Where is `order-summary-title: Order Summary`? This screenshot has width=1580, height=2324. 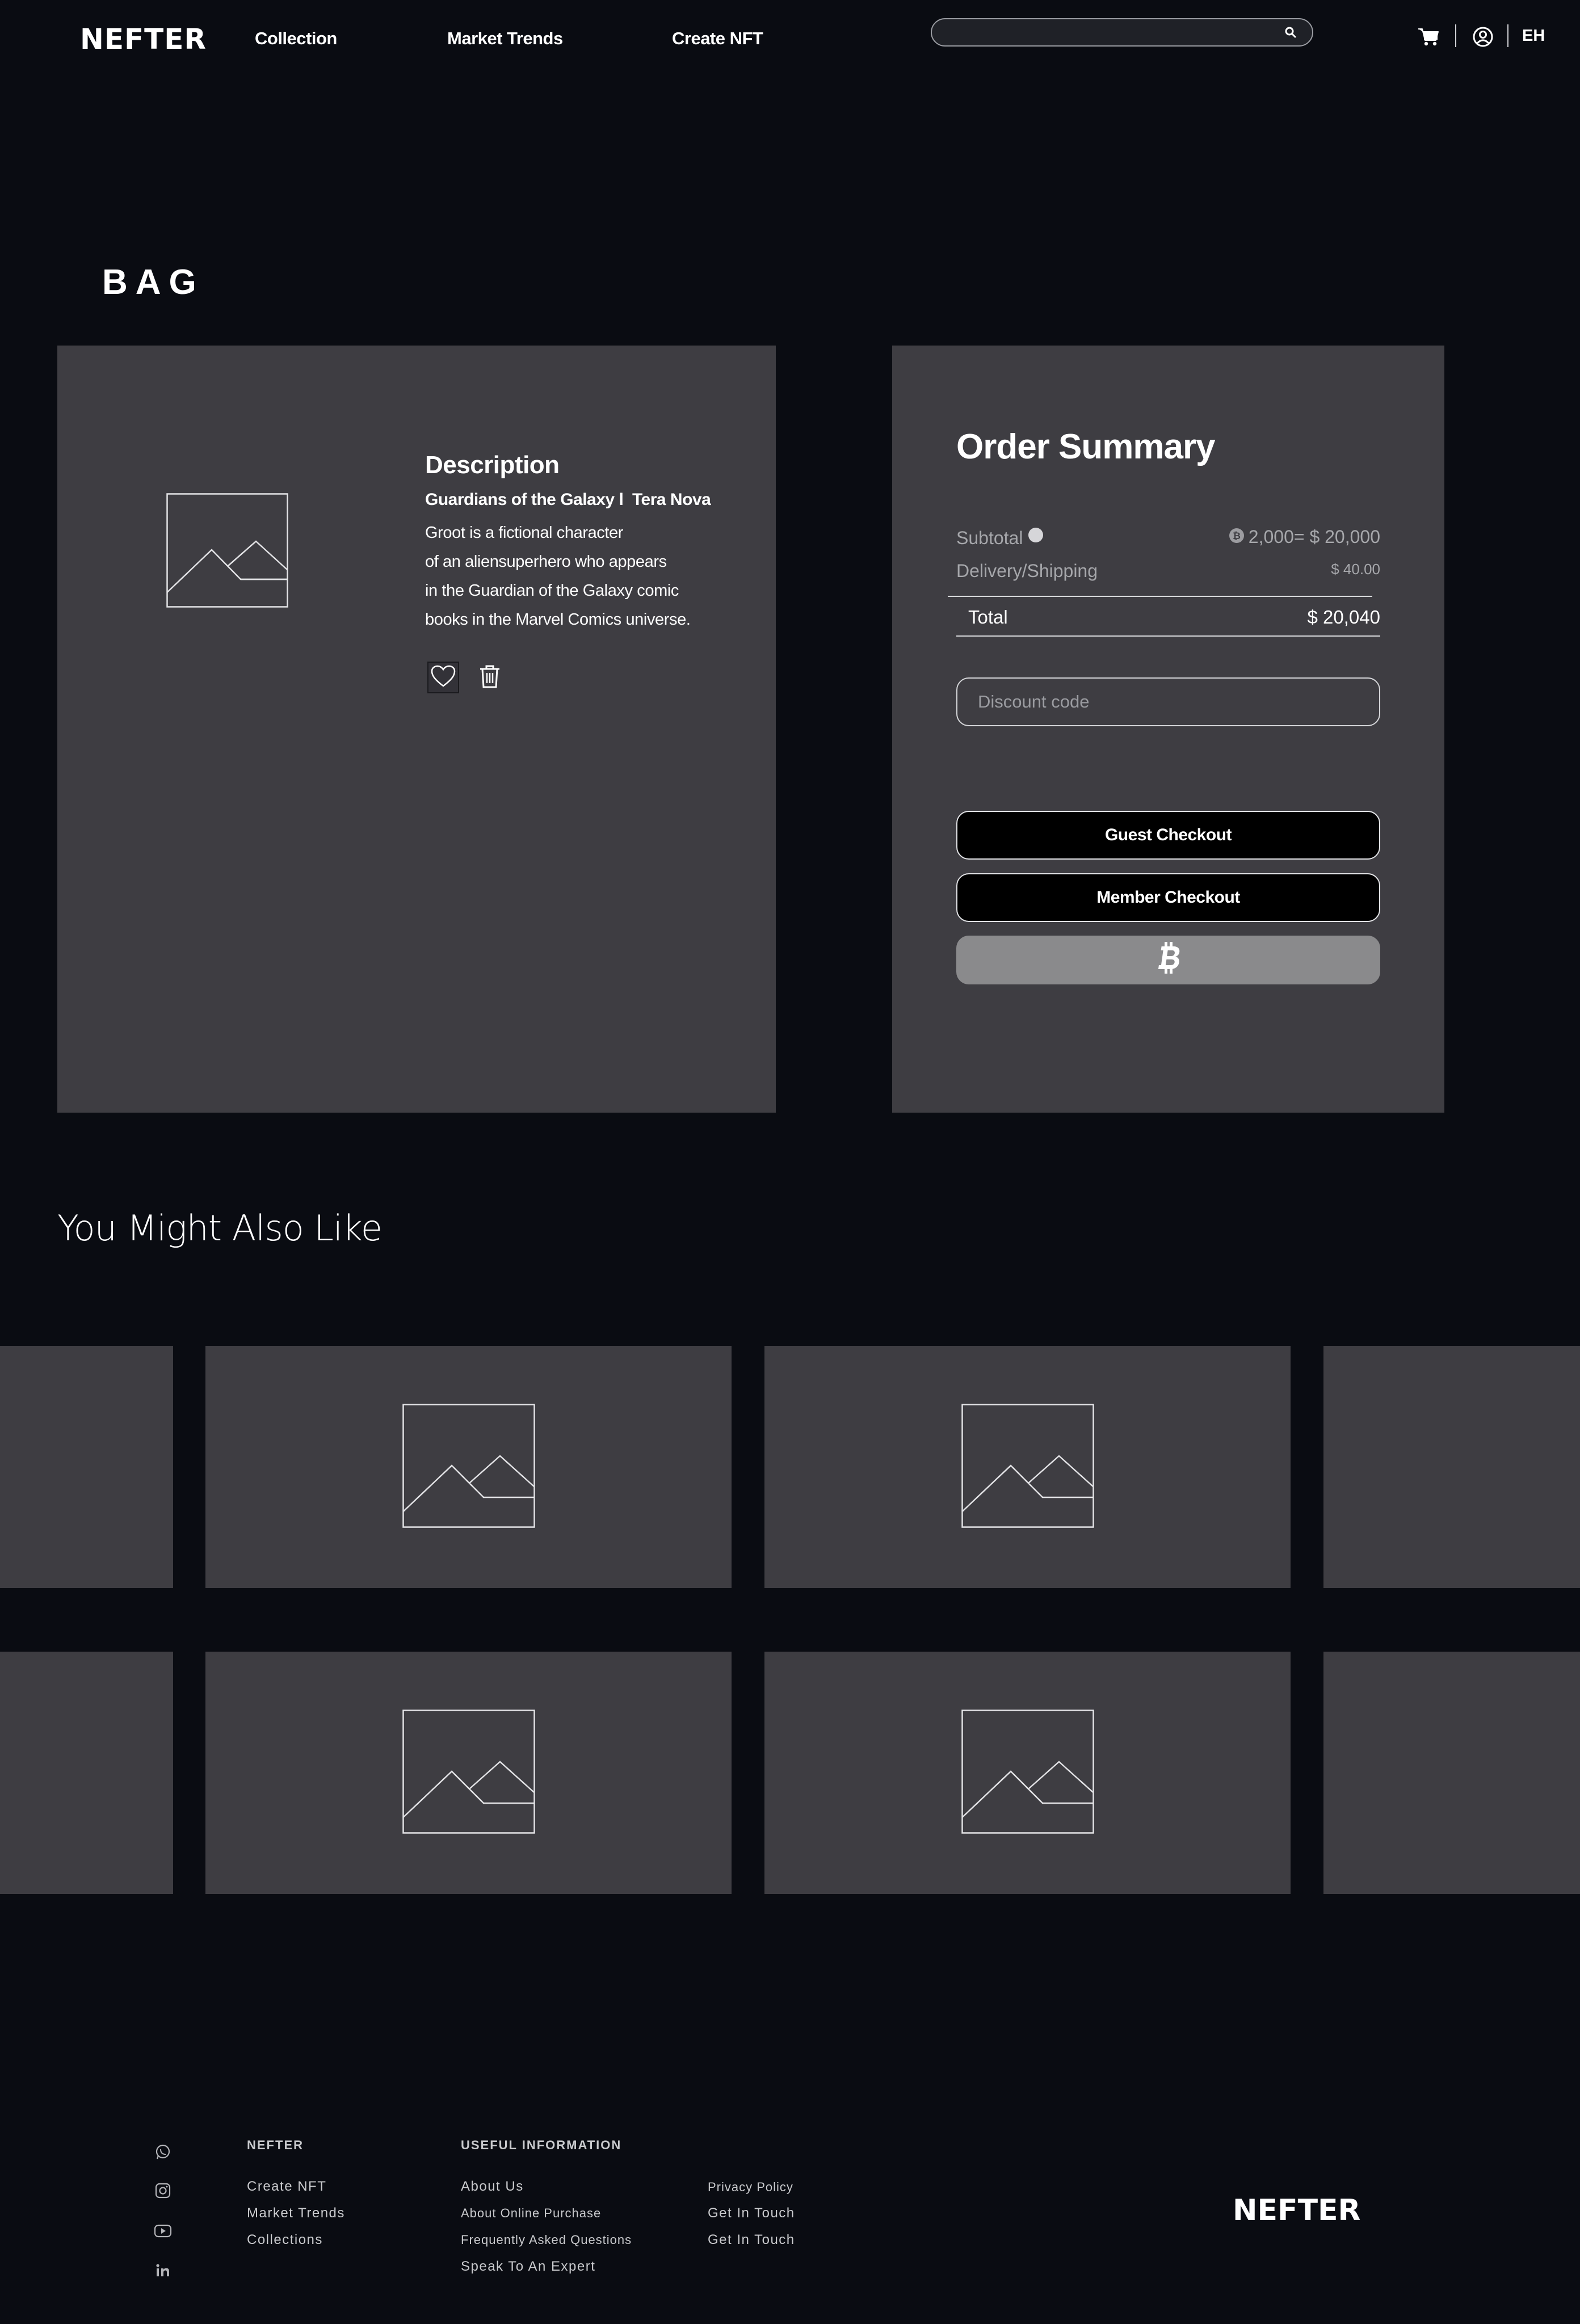
order-summary-title: Order Summary is located at coordinates (1086, 446).